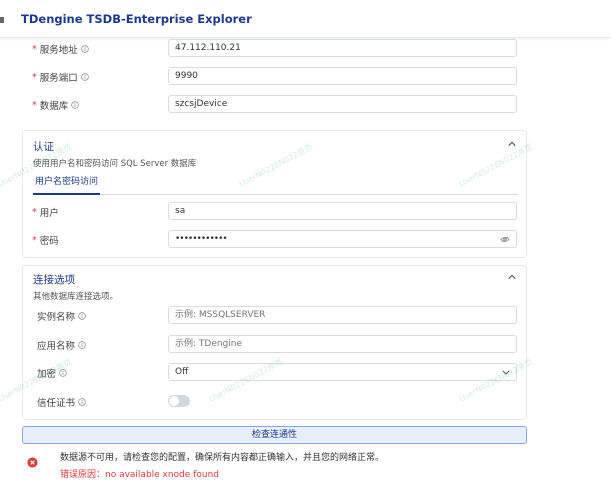 The width and height of the screenshot is (611, 500). What do you see at coordinates (342, 372) in the screenshot?
I see `encrypt-select: Off` at bounding box center [342, 372].